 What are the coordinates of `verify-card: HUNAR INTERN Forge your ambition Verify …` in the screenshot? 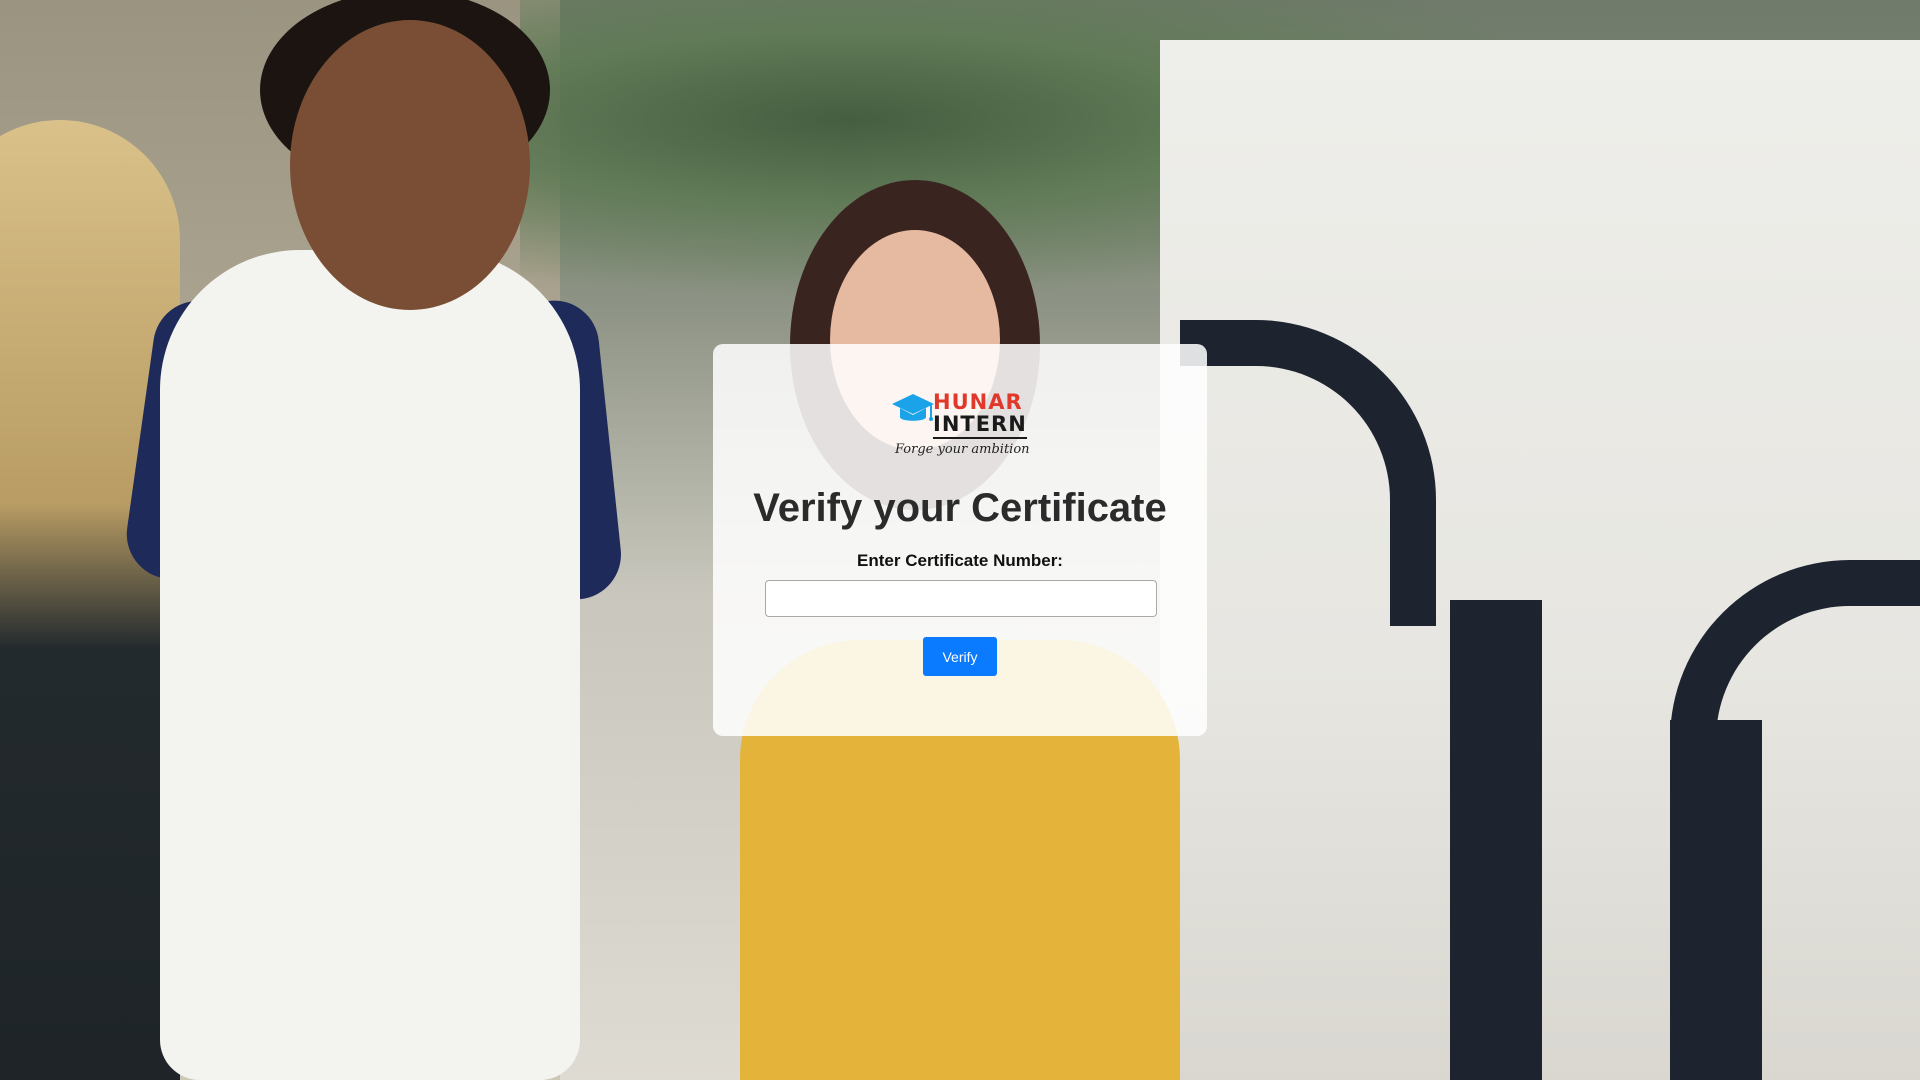 It's located at (960, 540).